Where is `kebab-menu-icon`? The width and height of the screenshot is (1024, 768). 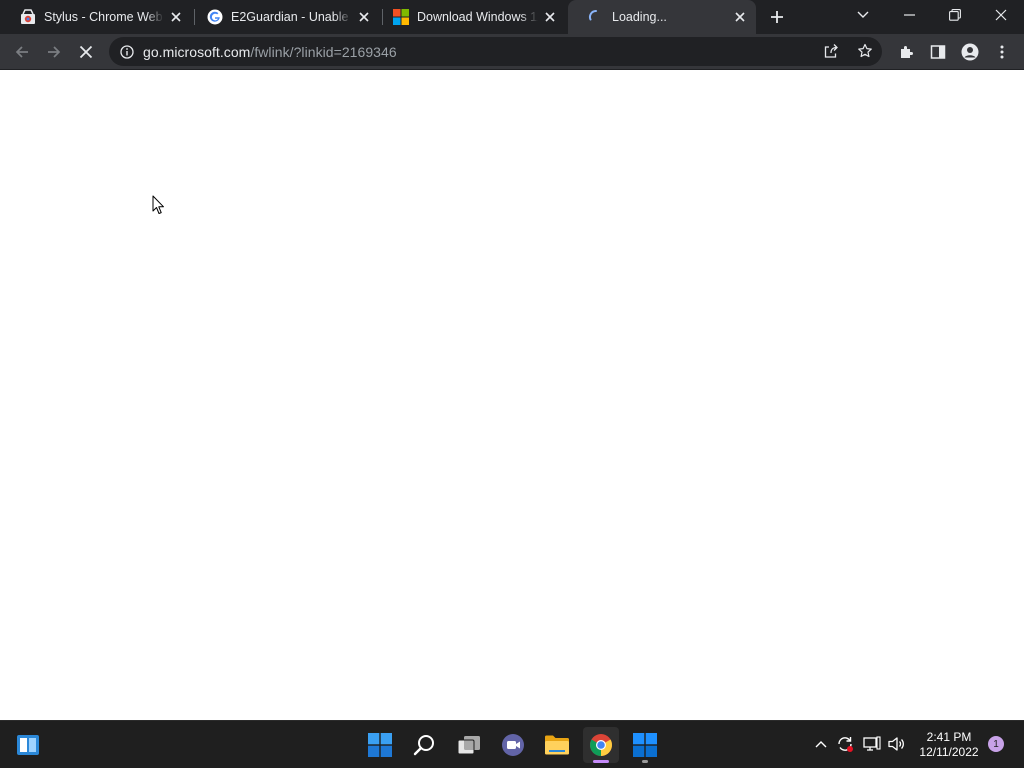
kebab-menu-icon is located at coordinates (1002, 52).